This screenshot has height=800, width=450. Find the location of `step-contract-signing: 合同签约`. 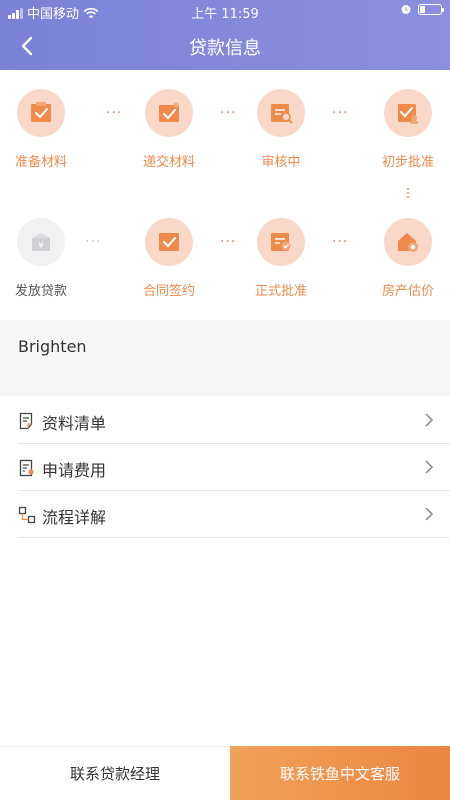

step-contract-signing: 合同签约 is located at coordinates (169, 258).